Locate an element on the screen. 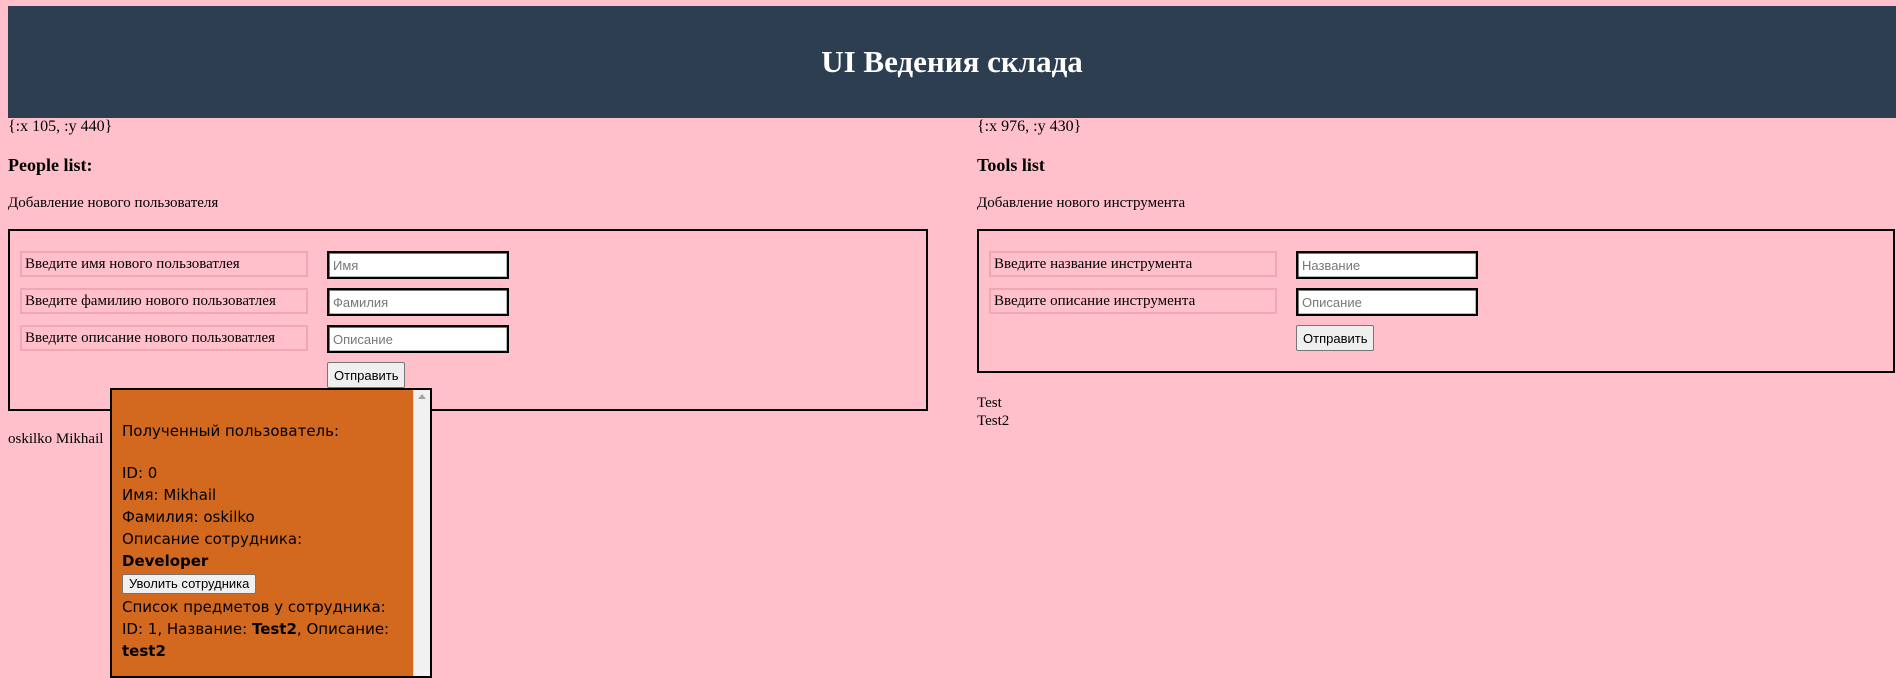  add-user-subtitle: Добавление нового пользователя is located at coordinates (113, 203).